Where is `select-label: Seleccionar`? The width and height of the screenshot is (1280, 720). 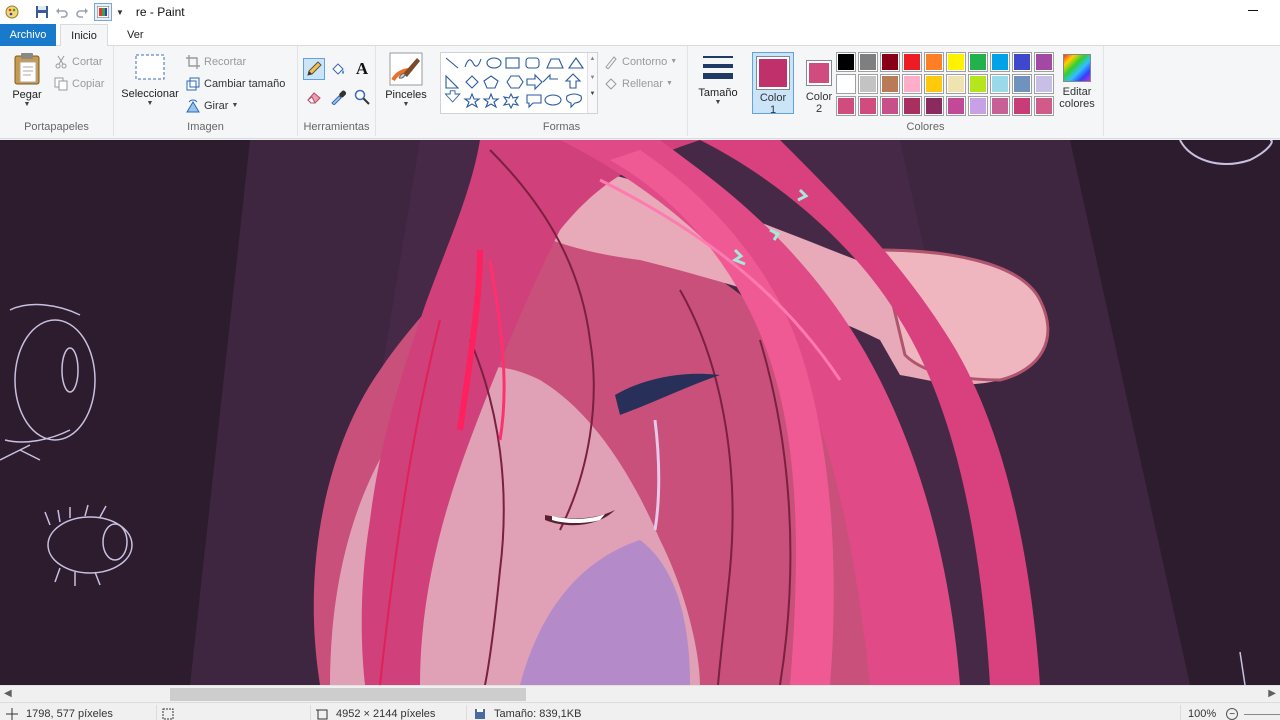 select-label: Seleccionar is located at coordinates (150, 94).